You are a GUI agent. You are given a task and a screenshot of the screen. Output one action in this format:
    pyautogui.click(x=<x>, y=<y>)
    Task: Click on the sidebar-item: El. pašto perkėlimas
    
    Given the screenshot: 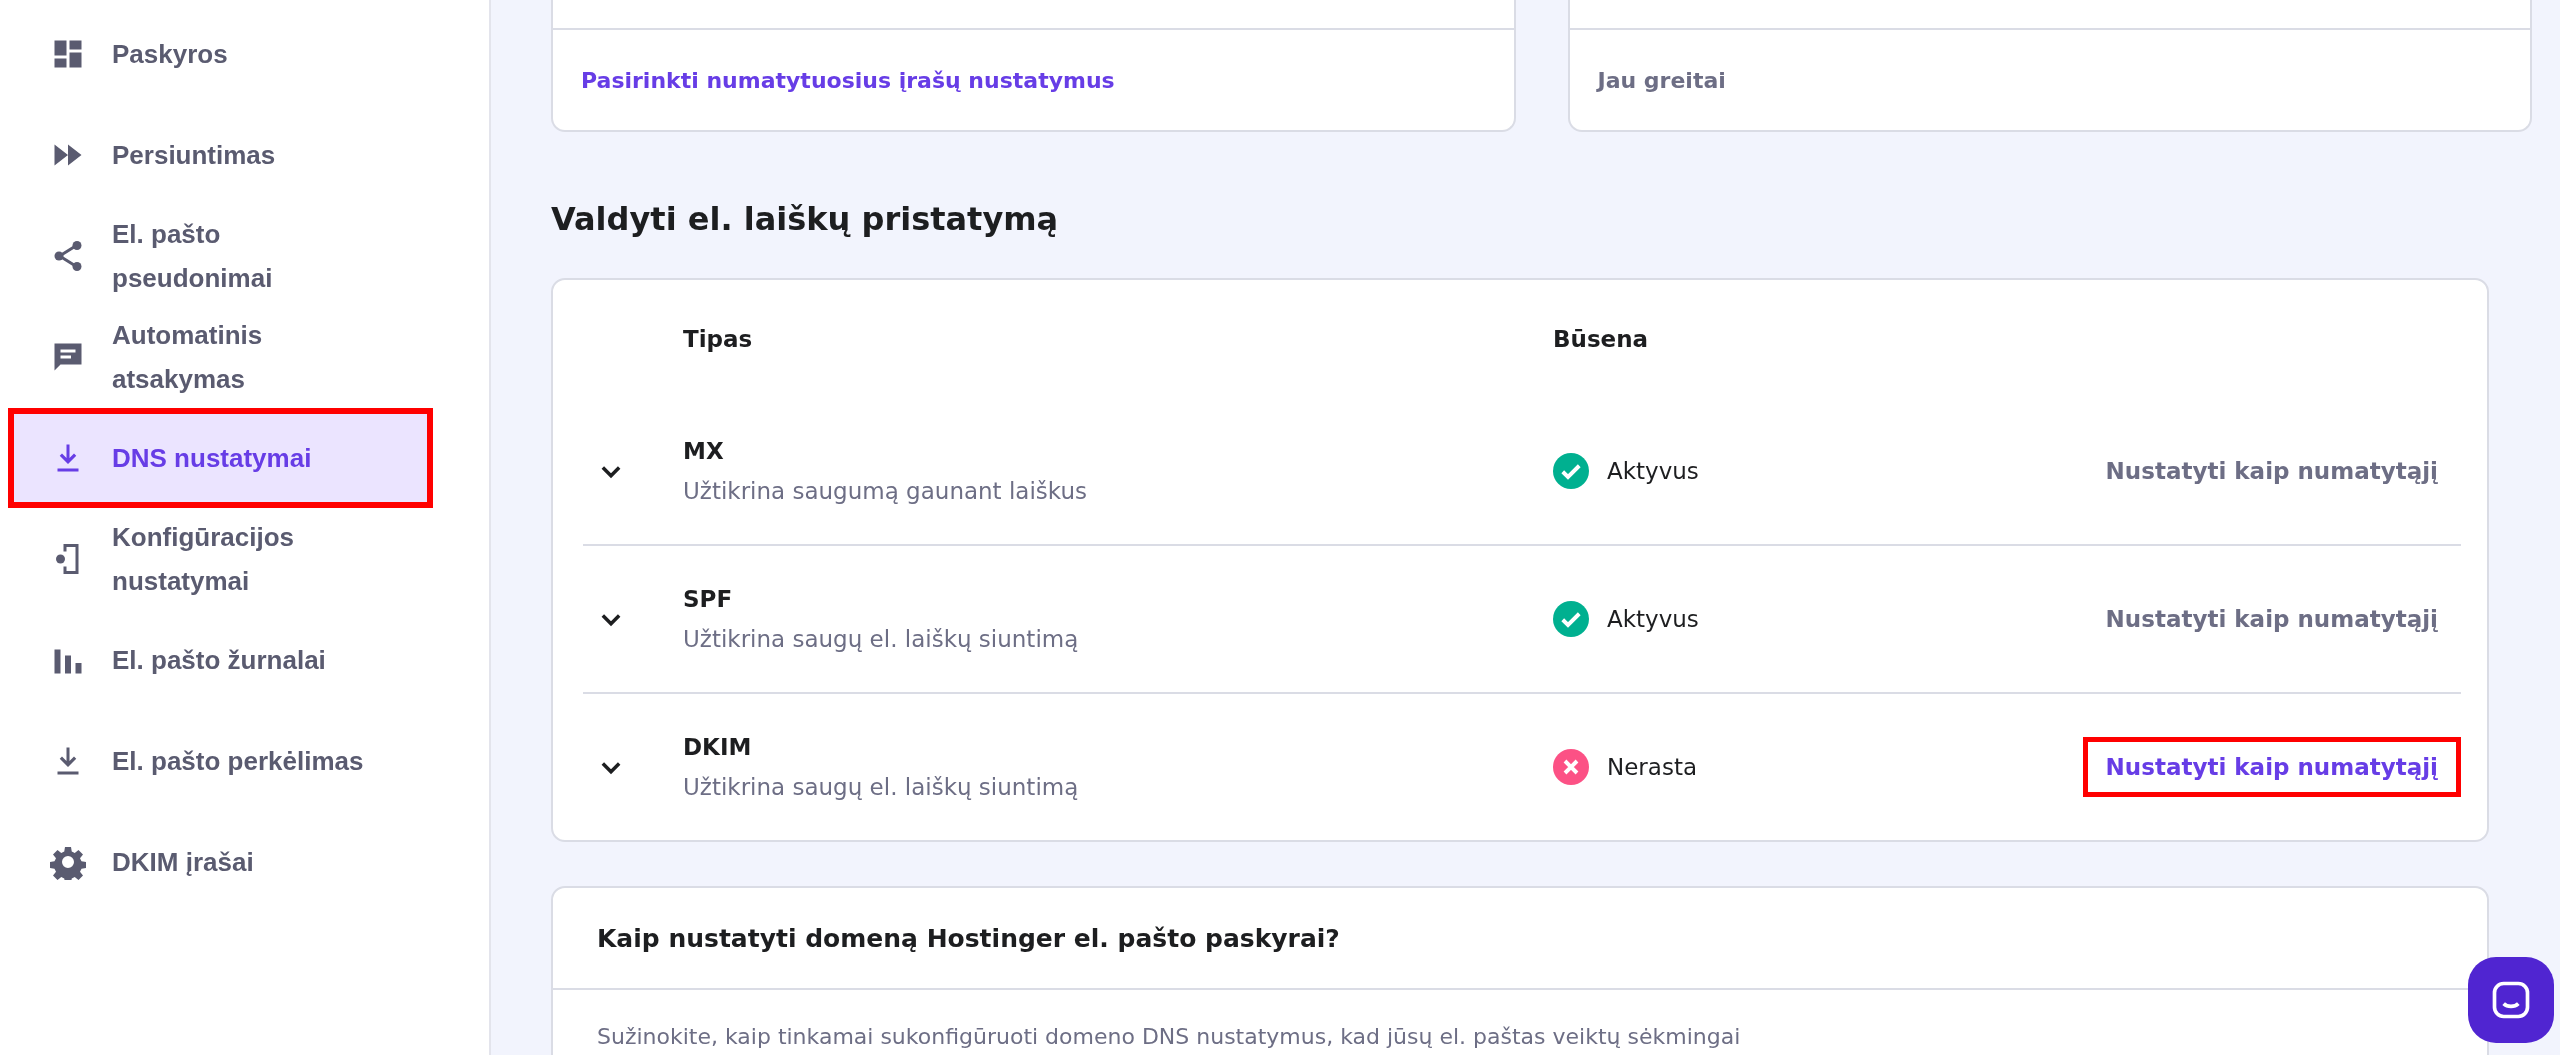 What is the action you would take?
    pyautogui.click(x=220, y=761)
    